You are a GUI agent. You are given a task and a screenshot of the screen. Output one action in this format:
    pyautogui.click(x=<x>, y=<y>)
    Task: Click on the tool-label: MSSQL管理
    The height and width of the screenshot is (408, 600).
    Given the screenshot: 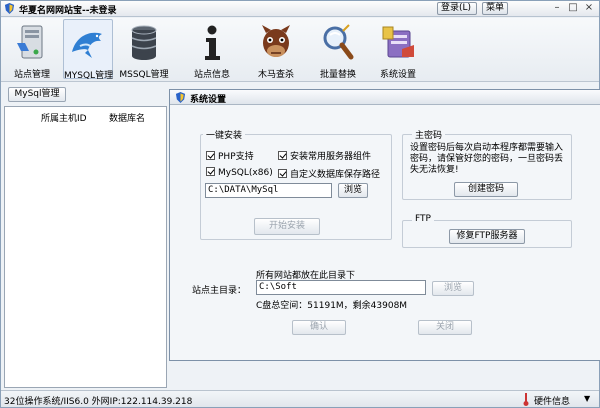 What is the action you would take?
    pyautogui.click(x=144, y=75)
    